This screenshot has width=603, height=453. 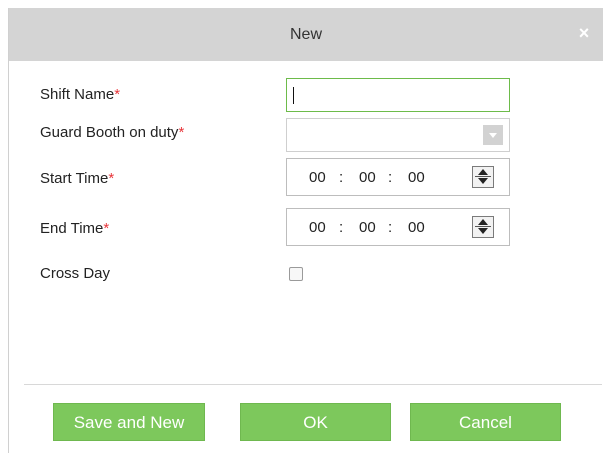 I want to click on guard-booth-row: Guard Booth on duty*, so click(x=306, y=139).